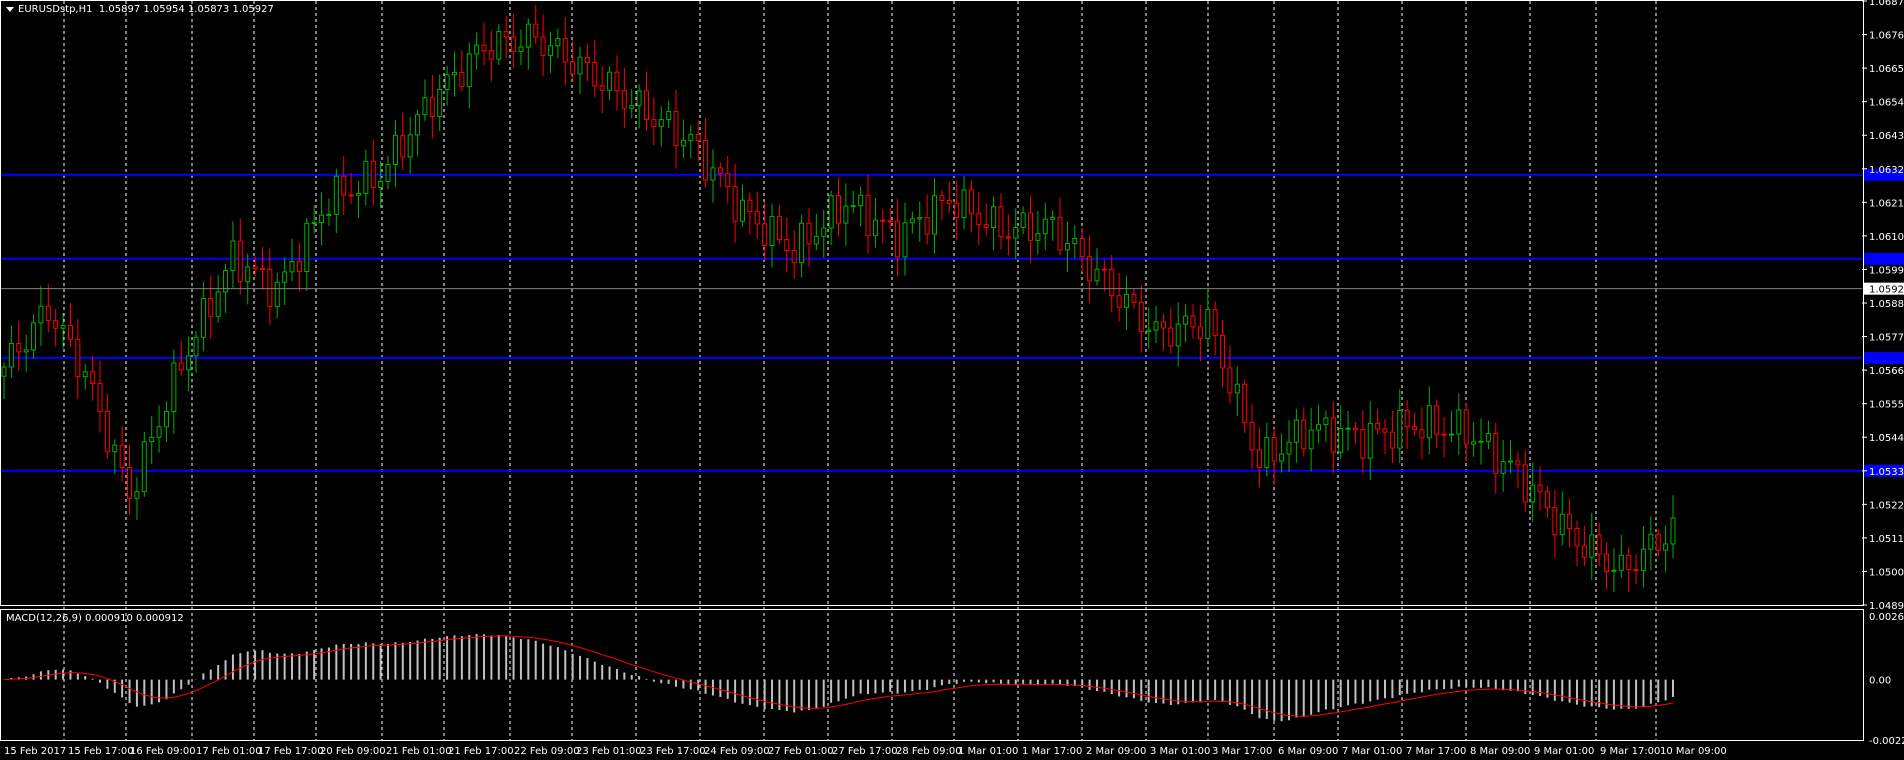  Describe the element at coordinates (101, 751) in the screenshot. I see `time-label: 15 Feb 17:00` at that location.